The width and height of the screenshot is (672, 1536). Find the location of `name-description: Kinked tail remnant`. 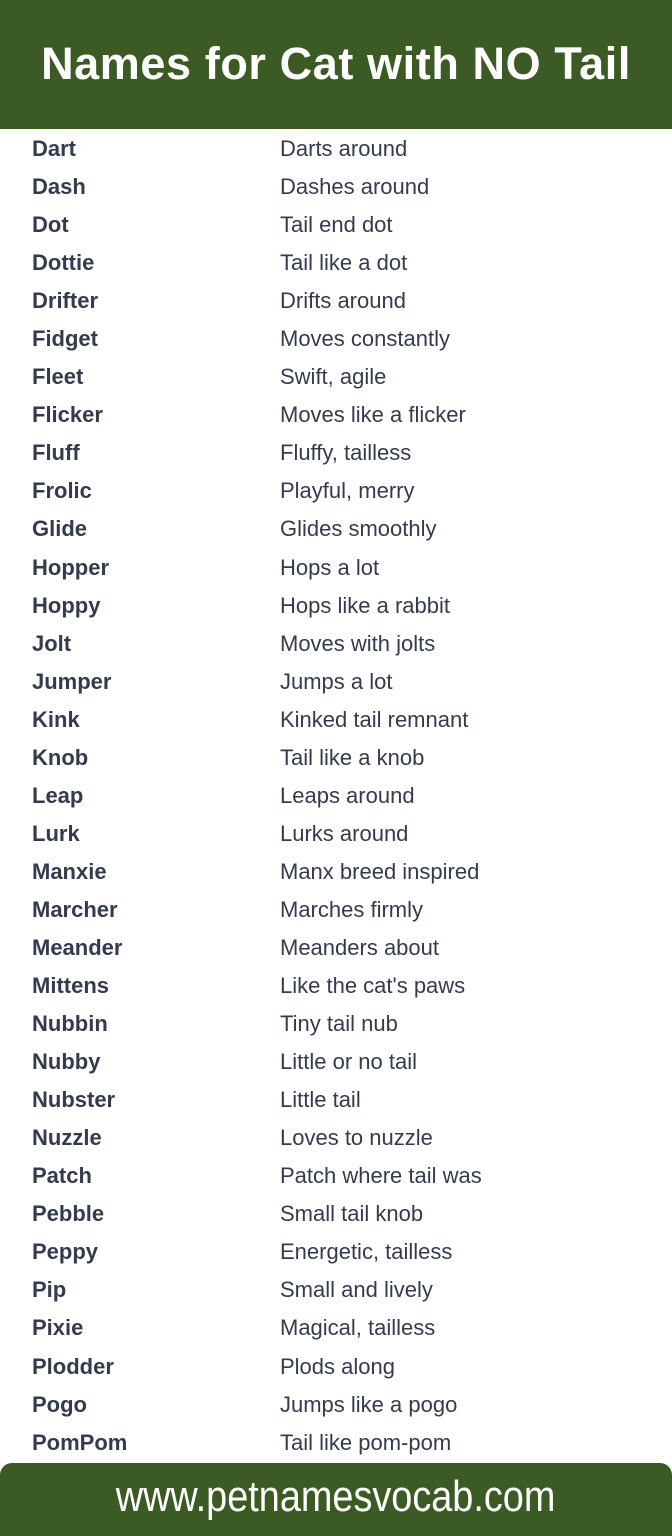

name-description: Kinked tail remnant is located at coordinates (374, 719).